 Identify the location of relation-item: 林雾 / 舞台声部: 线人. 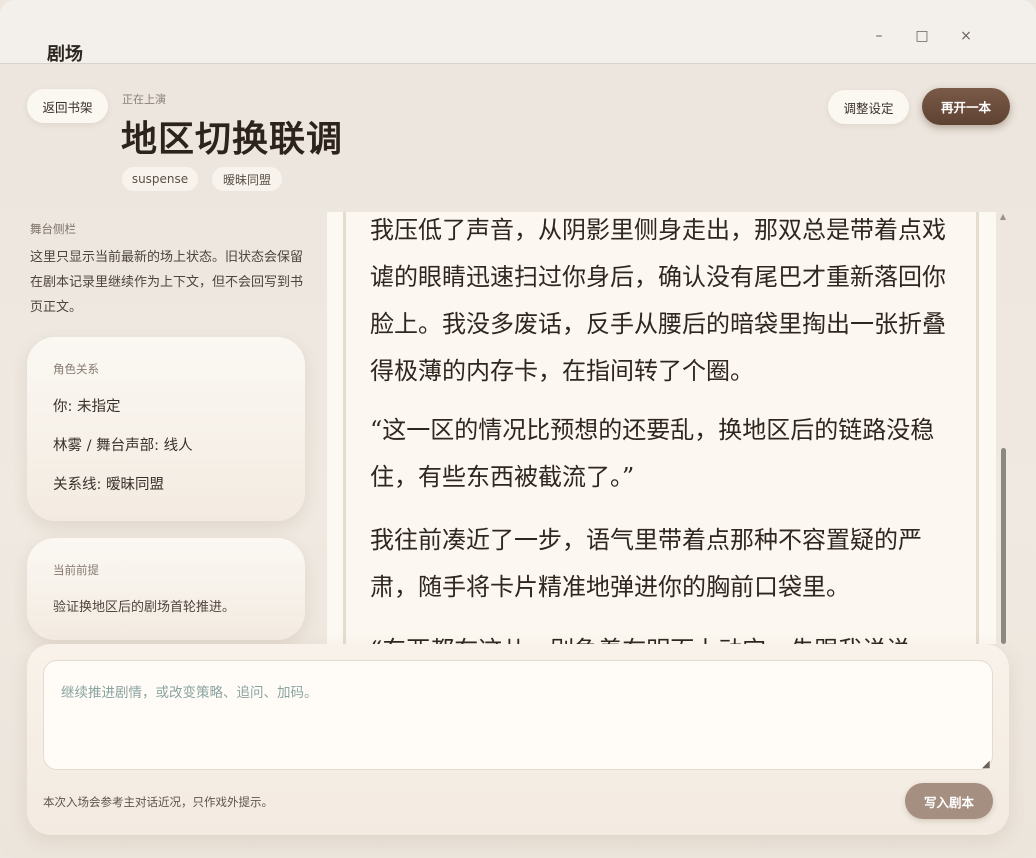
(123, 446).